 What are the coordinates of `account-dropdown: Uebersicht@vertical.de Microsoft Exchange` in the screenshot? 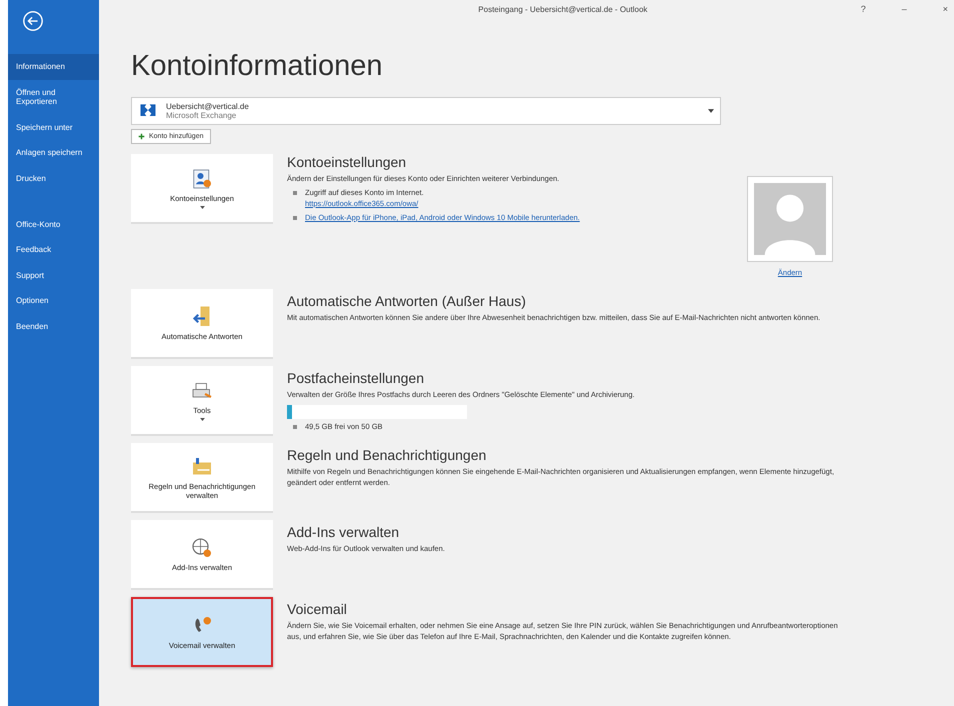 It's located at (426, 111).